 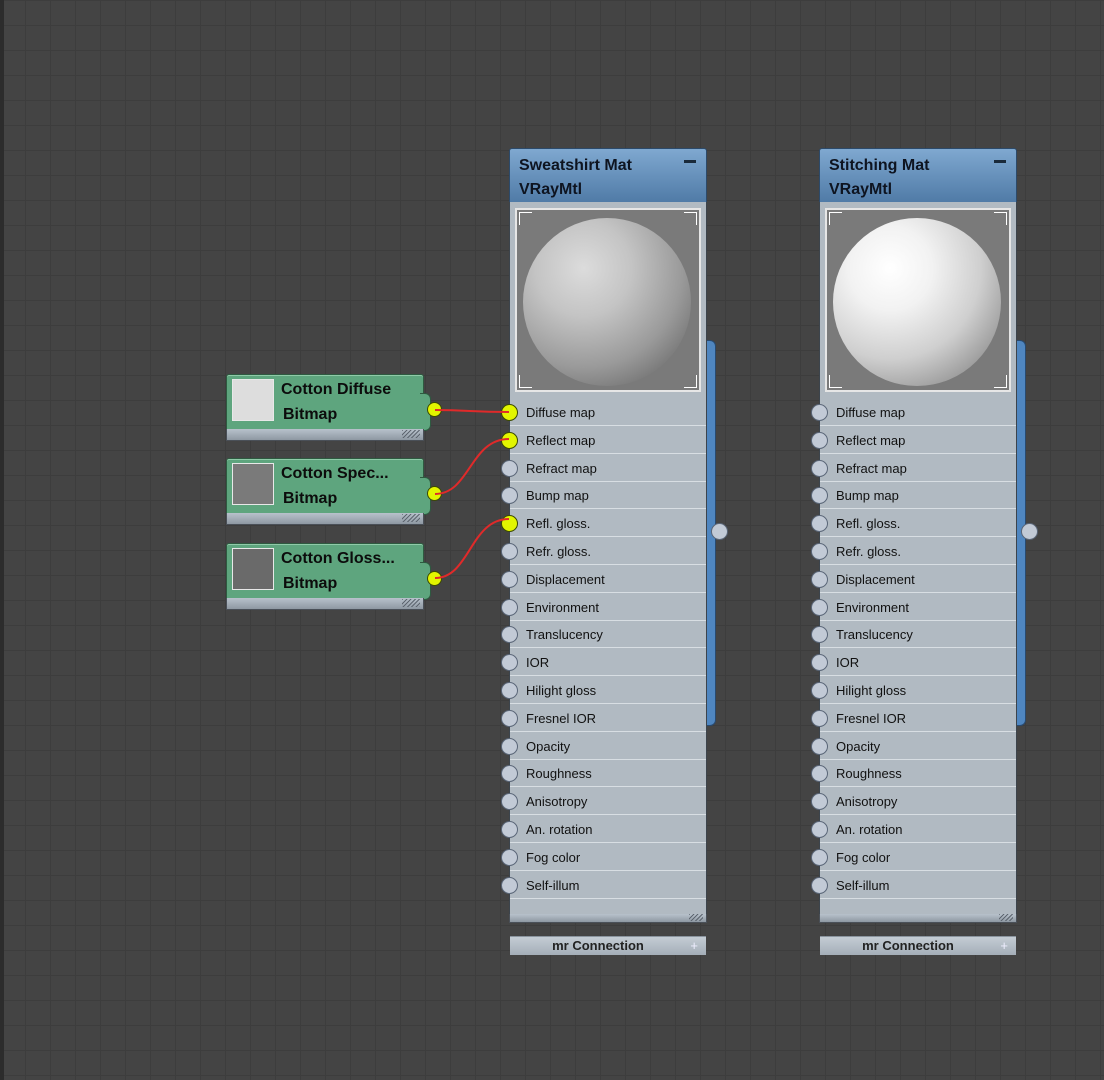 What do you see at coordinates (328, 571) in the screenshot?
I see `bitmap-node-body: Cotton Gloss... Bitmap` at bounding box center [328, 571].